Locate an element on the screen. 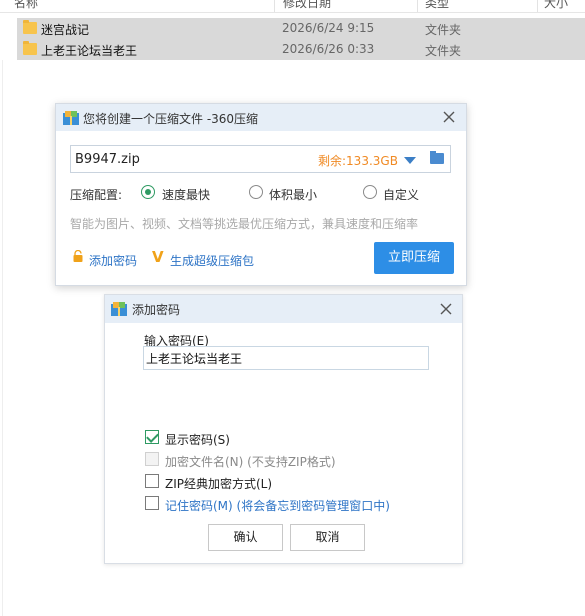 This screenshot has width=585, height=616. encrypt-filenames-checkbox is located at coordinates (152, 459).